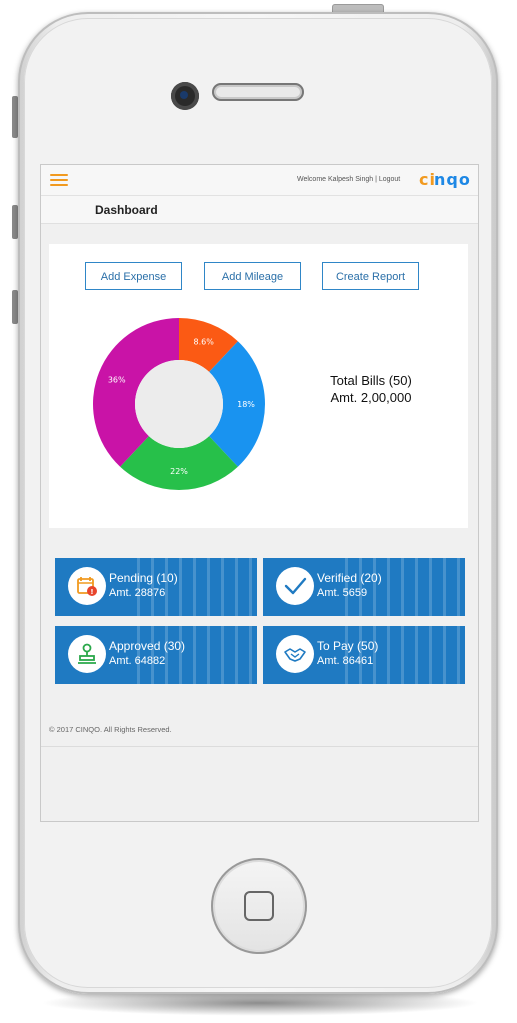 The image size is (517, 1023). I want to click on pending-label: Pending (10), so click(143, 578).